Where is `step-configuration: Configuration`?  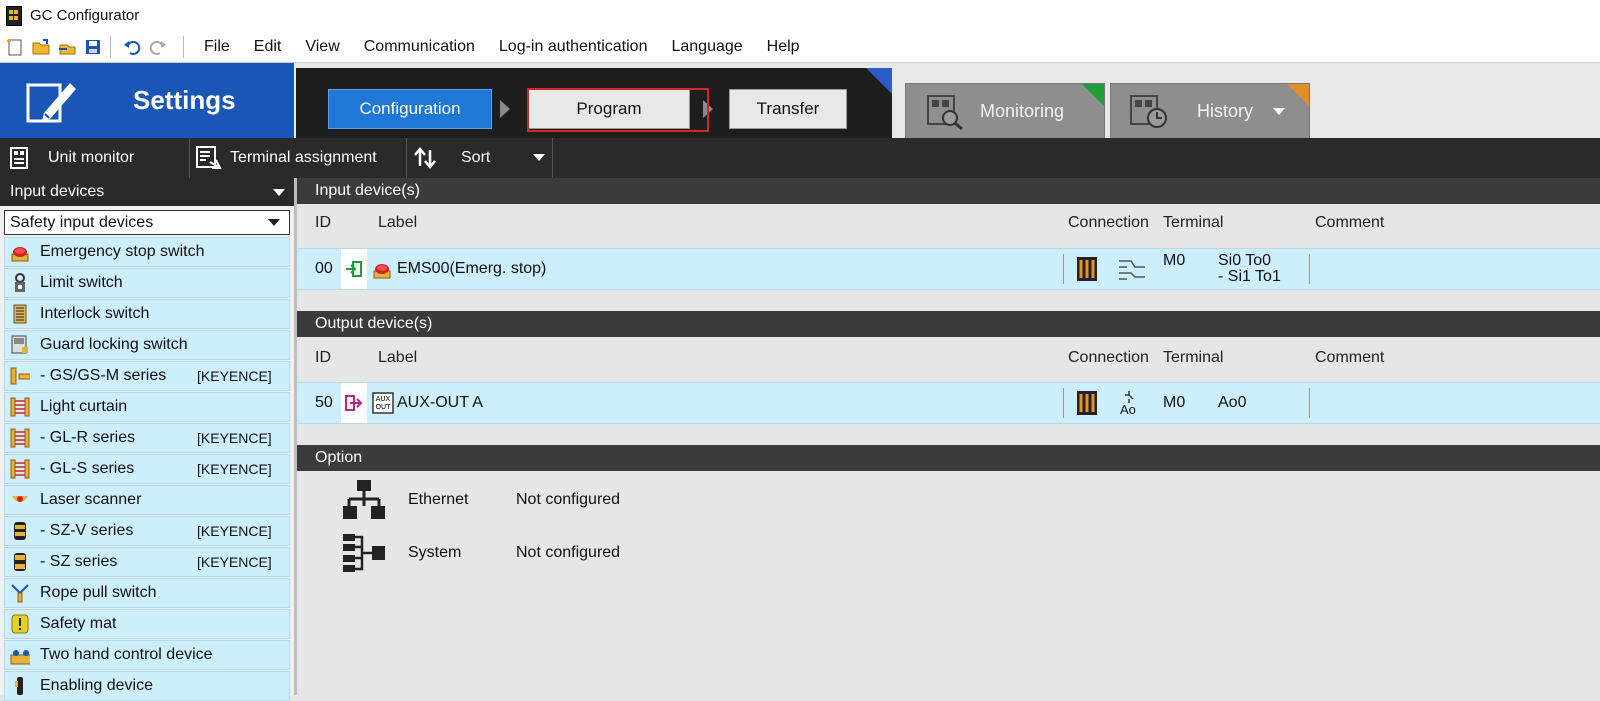
step-configuration: Configuration is located at coordinates (410, 109).